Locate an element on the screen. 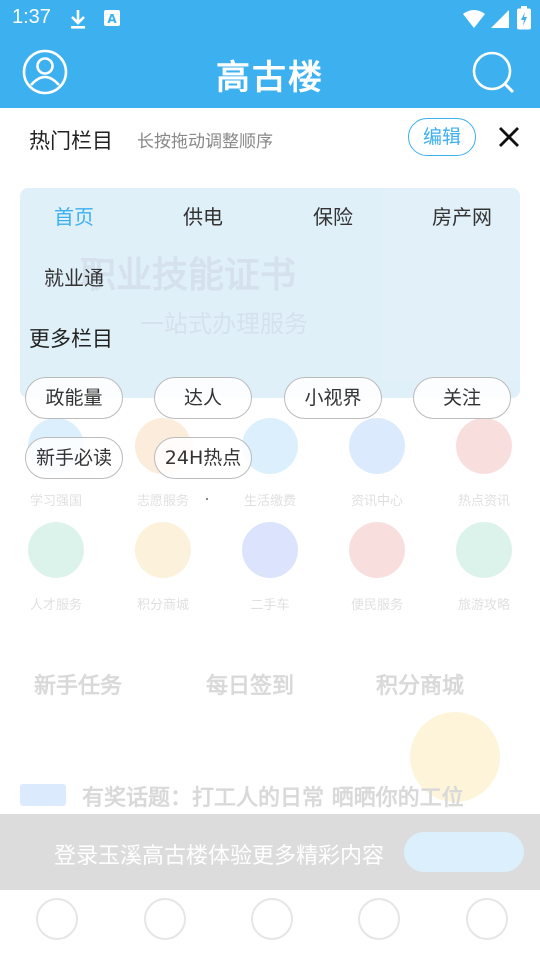  a-icon: A is located at coordinates (112, 20).